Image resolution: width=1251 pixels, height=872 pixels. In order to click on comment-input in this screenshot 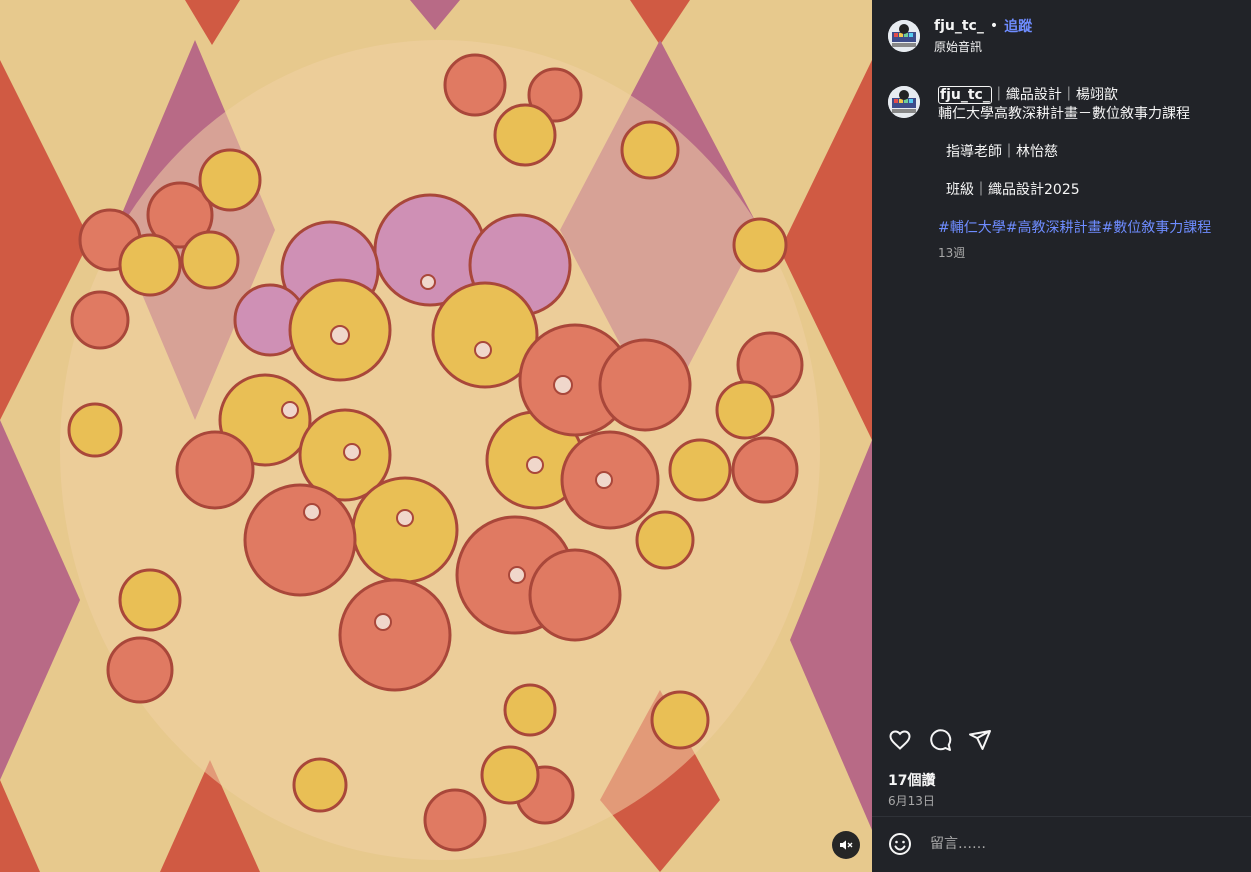, I will do `click(1080, 844)`.